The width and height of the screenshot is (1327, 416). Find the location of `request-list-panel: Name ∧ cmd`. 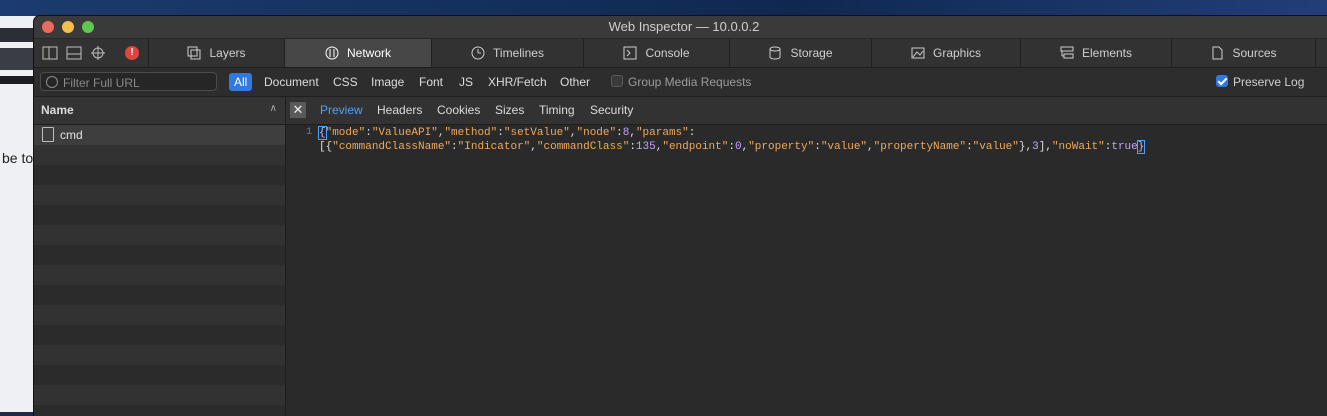

request-list-panel: Name ∧ cmd is located at coordinates (160, 256).